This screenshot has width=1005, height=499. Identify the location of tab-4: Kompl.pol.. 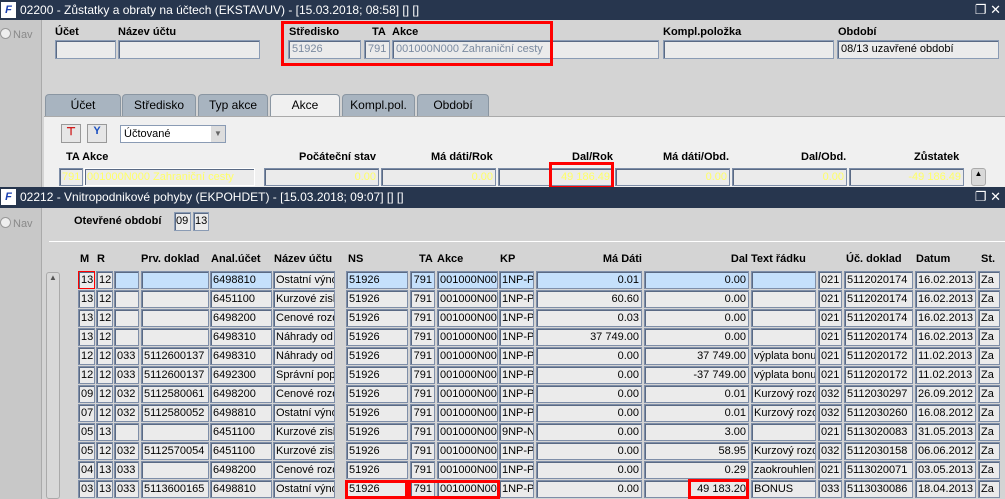
(378, 105).